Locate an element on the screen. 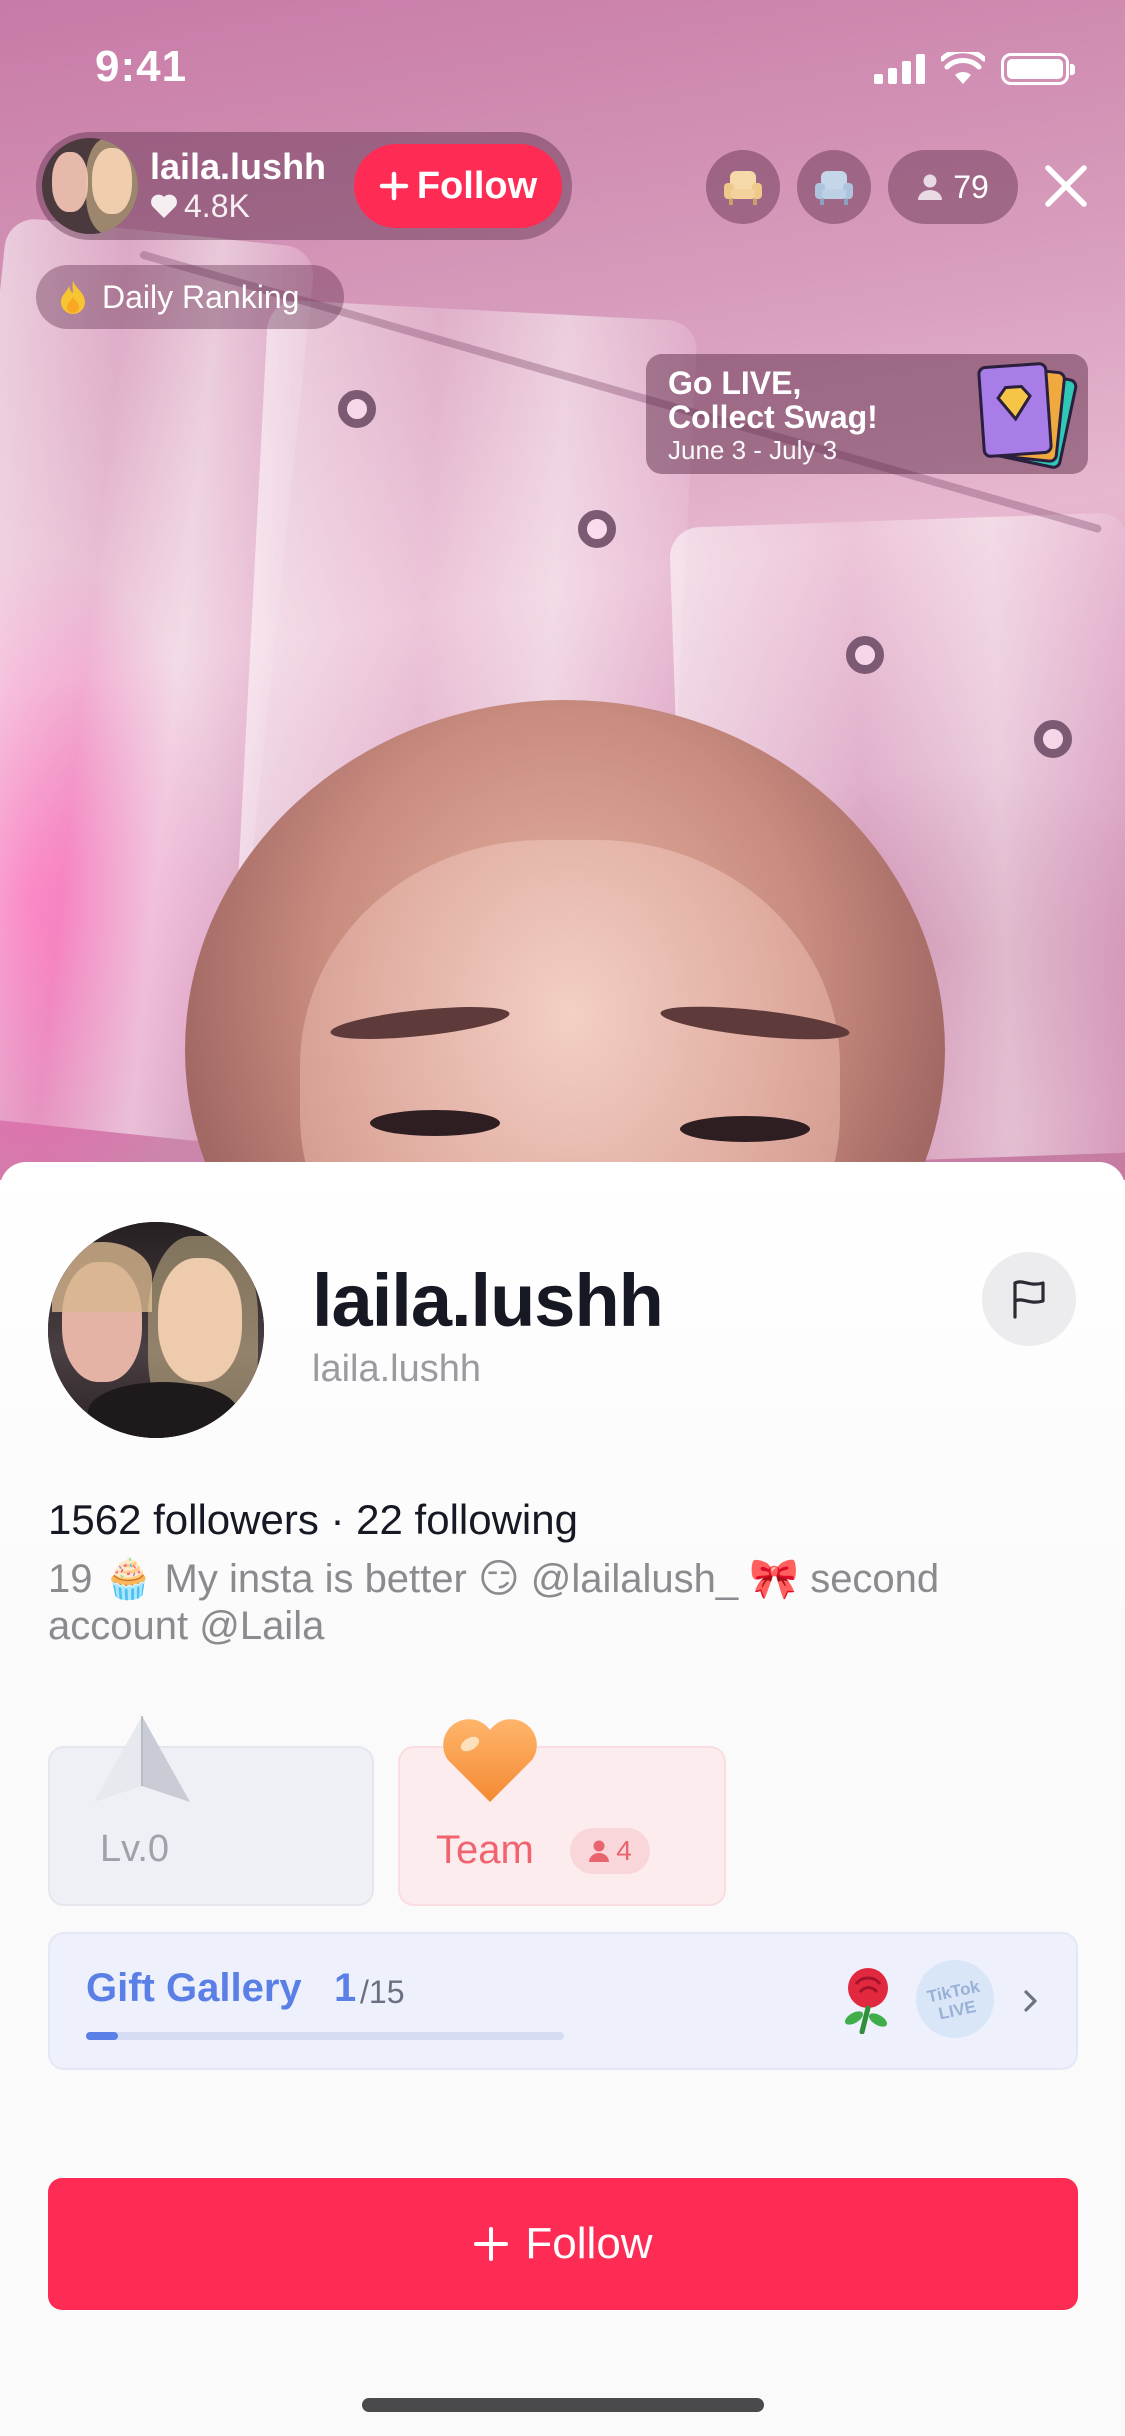 This screenshot has width=1125, height=2436. guest-seat-1-button is located at coordinates (743, 187).